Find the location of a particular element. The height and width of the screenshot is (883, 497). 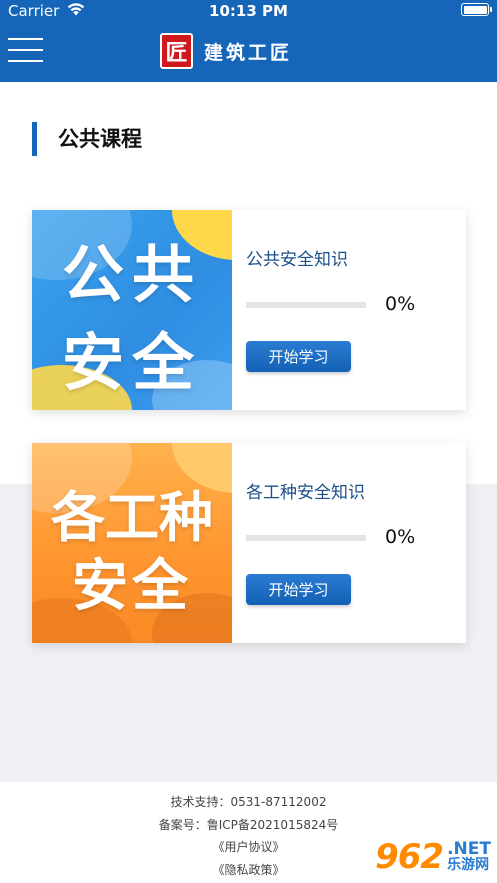

course-title: 公共安全知识 is located at coordinates (297, 260).